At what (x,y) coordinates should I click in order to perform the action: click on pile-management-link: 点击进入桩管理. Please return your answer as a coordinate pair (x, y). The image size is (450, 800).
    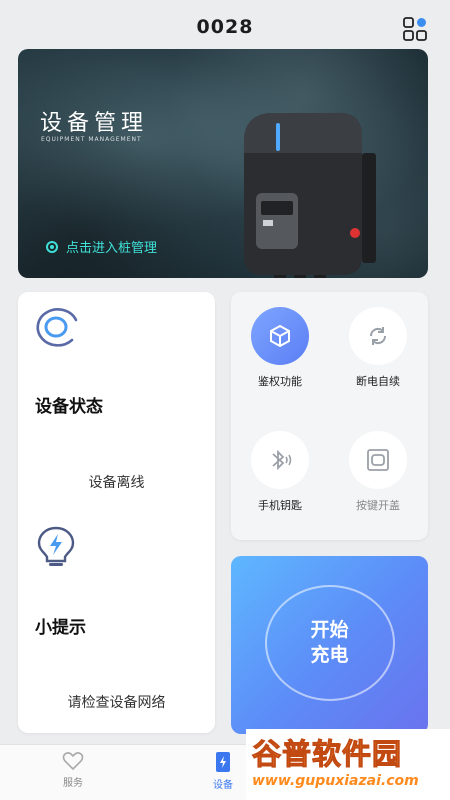
    Looking at the image, I should click on (101, 246).